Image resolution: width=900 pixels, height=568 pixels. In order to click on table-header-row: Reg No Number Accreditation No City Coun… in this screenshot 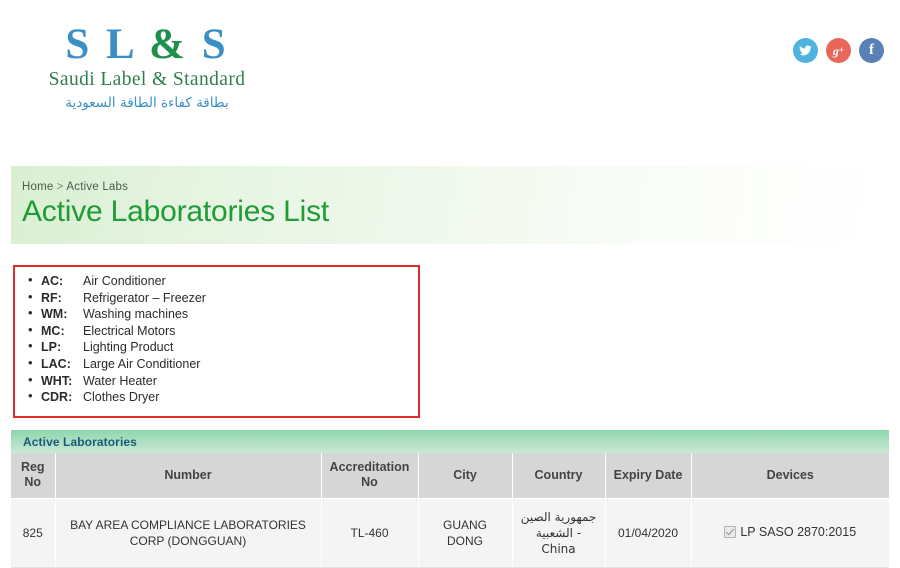, I will do `click(450, 476)`.